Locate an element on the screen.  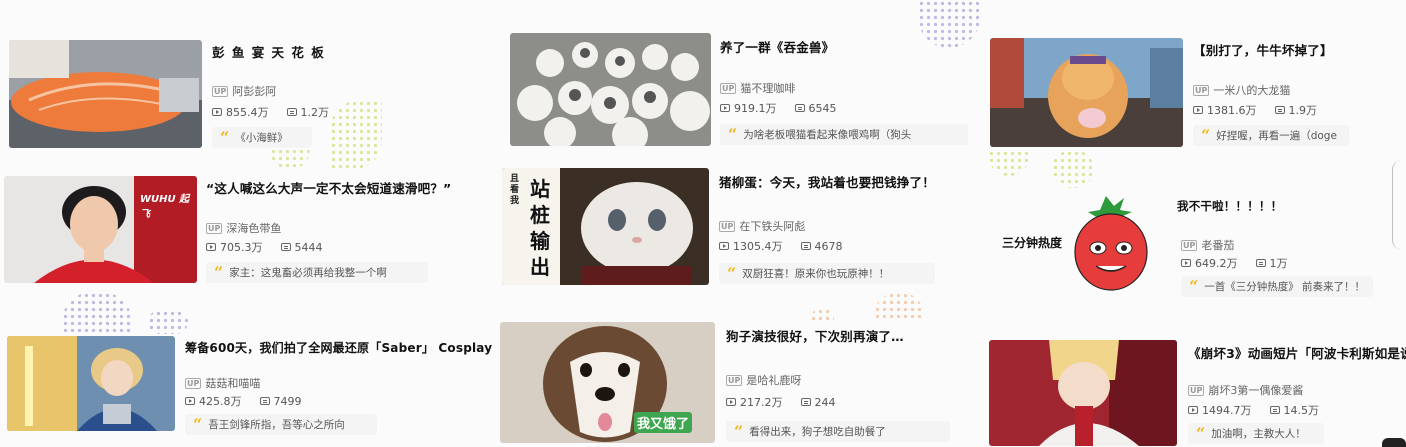
thumbnail-overlay-text: 站桩输出 is located at coordinates (540, 228).